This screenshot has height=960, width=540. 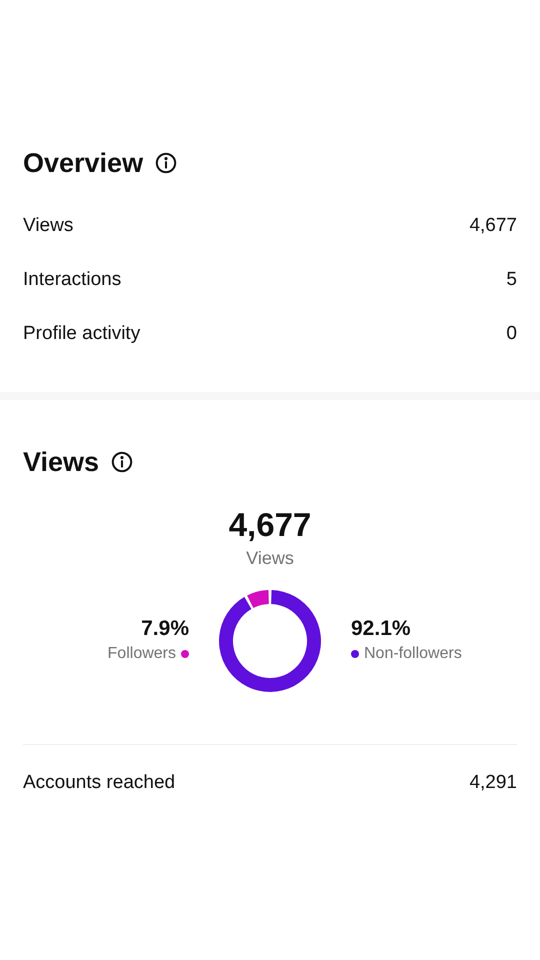 I want to click on metric-label: Profile activity, so click(x=81, y=334).